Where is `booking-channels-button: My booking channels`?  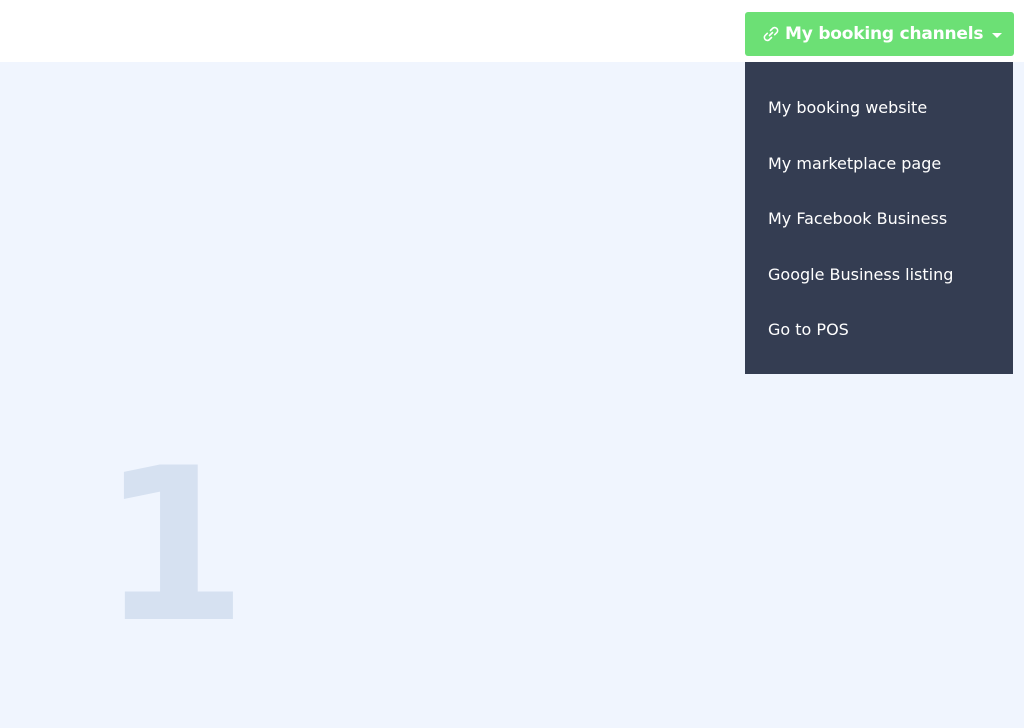 booking-channels-button: My booking channels is located at coordinates (879, 34).